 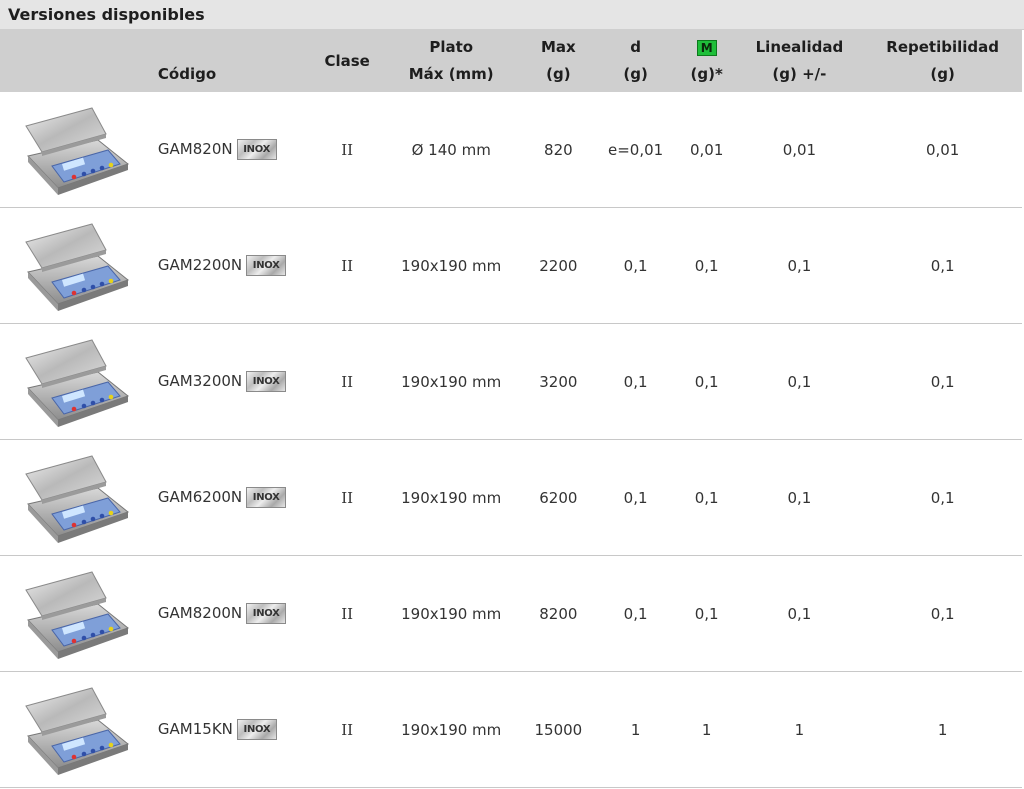 What do you see at coordinates (558, 729) in the screenshot?
I see `max-value: 15000` at bounding box center [558, 729].